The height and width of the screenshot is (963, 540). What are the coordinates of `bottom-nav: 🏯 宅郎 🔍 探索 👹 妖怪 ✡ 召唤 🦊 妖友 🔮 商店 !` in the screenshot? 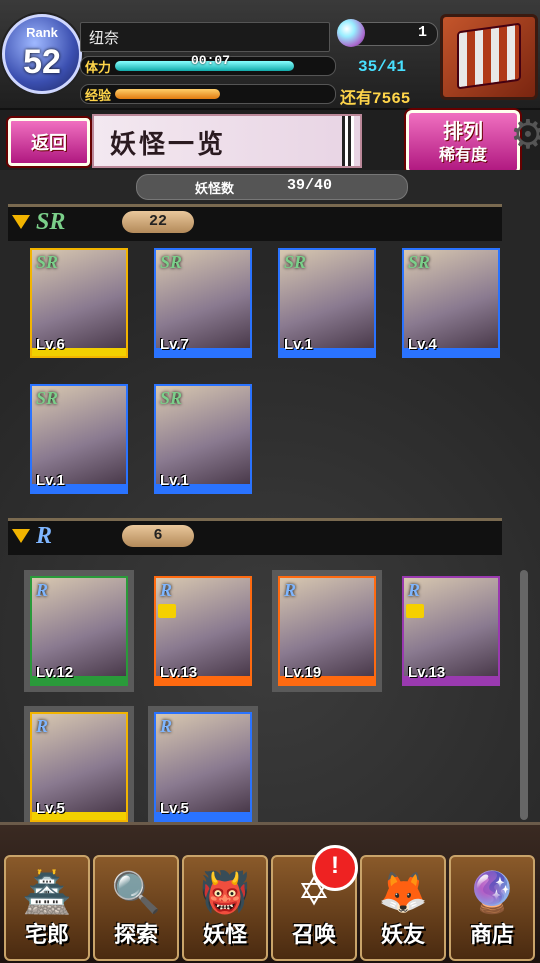 It's located at (270, 892).